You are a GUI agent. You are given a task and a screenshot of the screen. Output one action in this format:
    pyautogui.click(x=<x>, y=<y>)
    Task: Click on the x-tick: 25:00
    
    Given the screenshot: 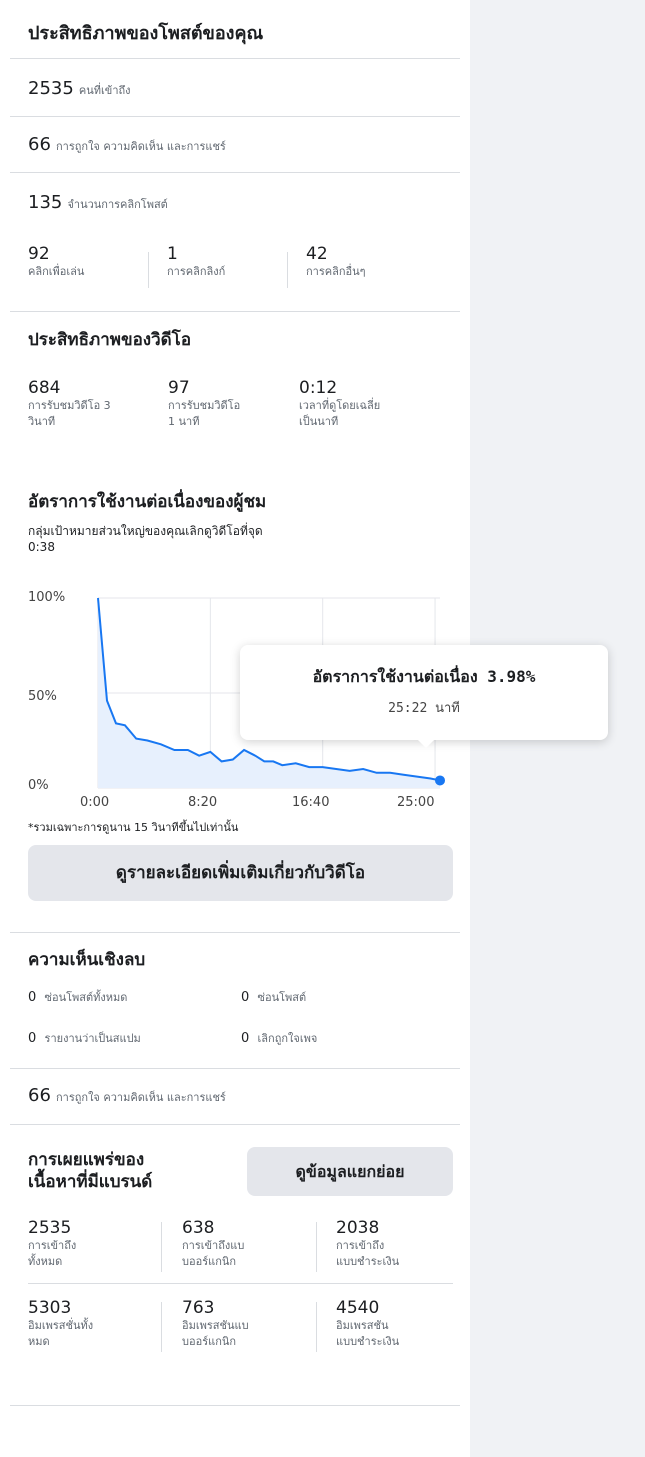 What is the action you would take?
    pyautogui.click(x=416, y=802)
    